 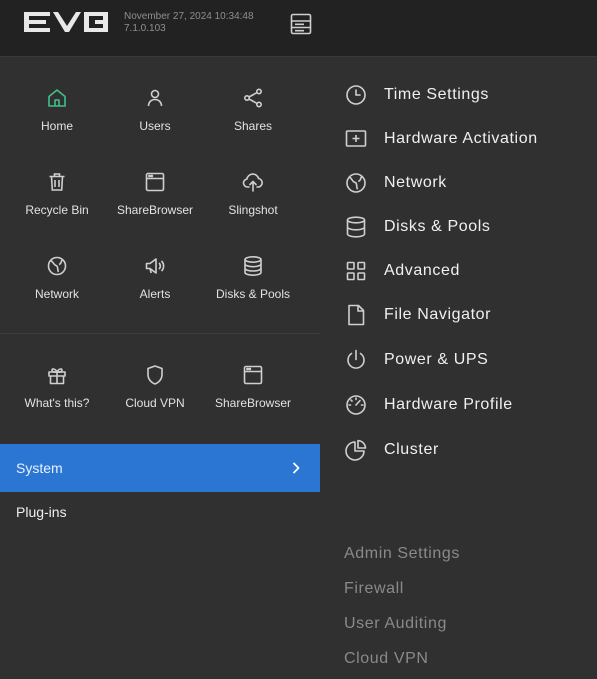 I want to click on app-tile-shares: Shares, so click(x=253, y=120).